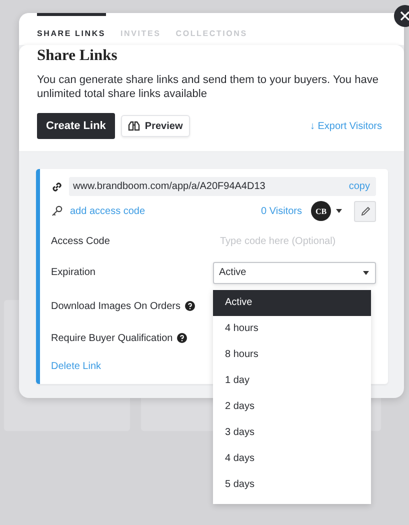  I want to click on description-text: You can generate share links and send them to your buyers. You have unlimited total share links available, so click(208, 87).